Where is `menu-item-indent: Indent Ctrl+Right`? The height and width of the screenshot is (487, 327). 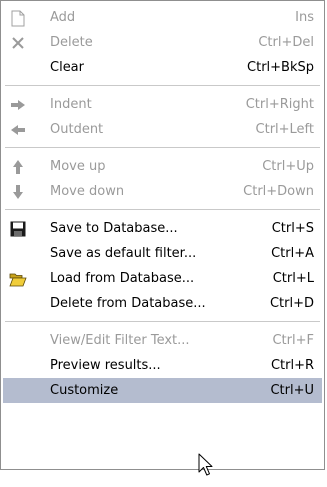 menu-item-indent: Indent Ctrl+Right is located at coordinates (162, 104).